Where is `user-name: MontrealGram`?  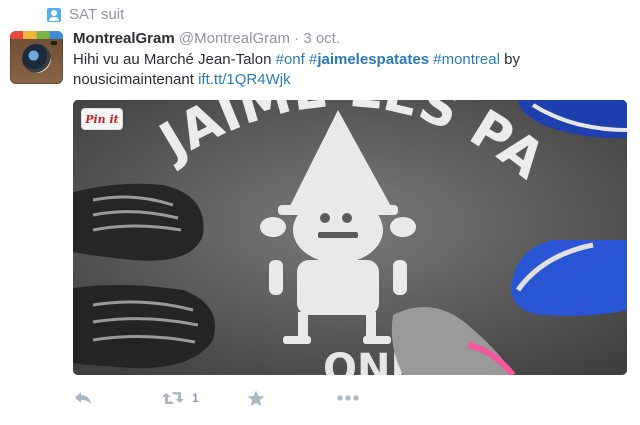
user-name: MontrealGram is located at coordinates (124, 38).